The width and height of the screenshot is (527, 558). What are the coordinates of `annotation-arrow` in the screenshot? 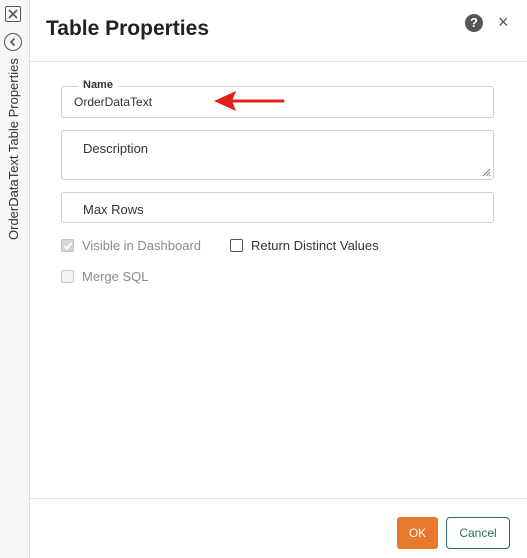 It's located at (249, 101).